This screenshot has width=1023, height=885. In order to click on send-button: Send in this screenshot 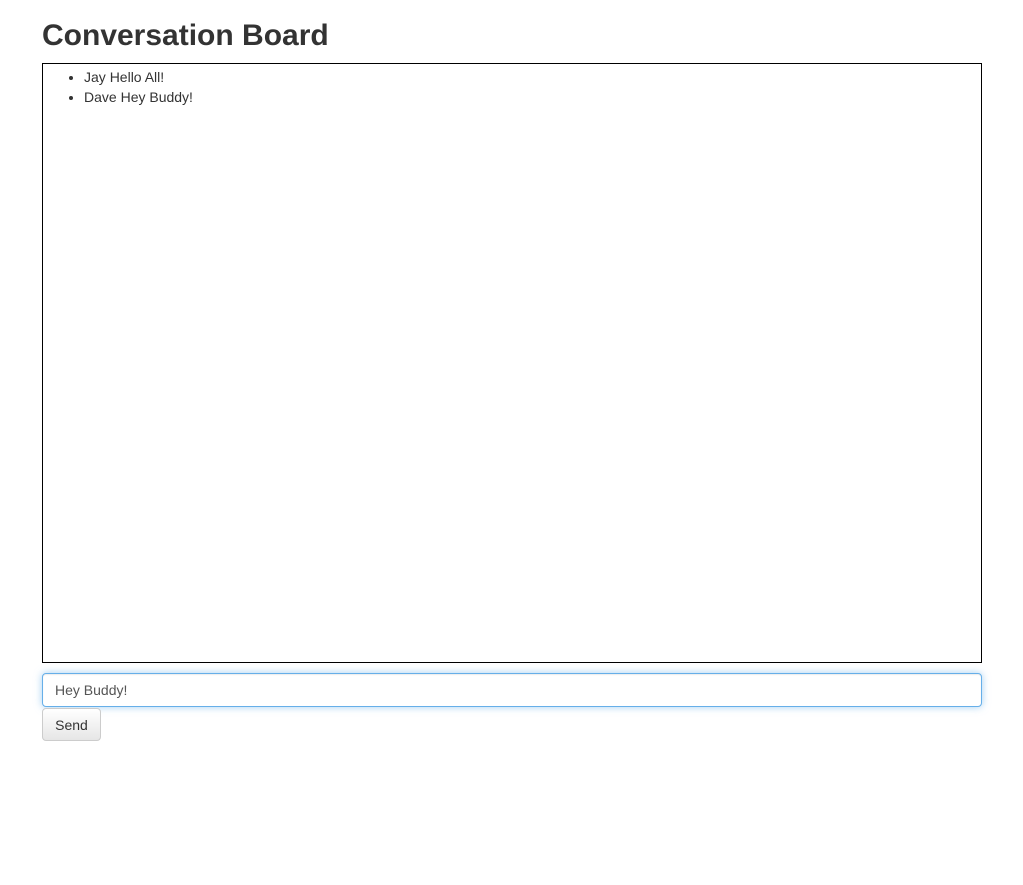, I will do `click(71, 724)`.